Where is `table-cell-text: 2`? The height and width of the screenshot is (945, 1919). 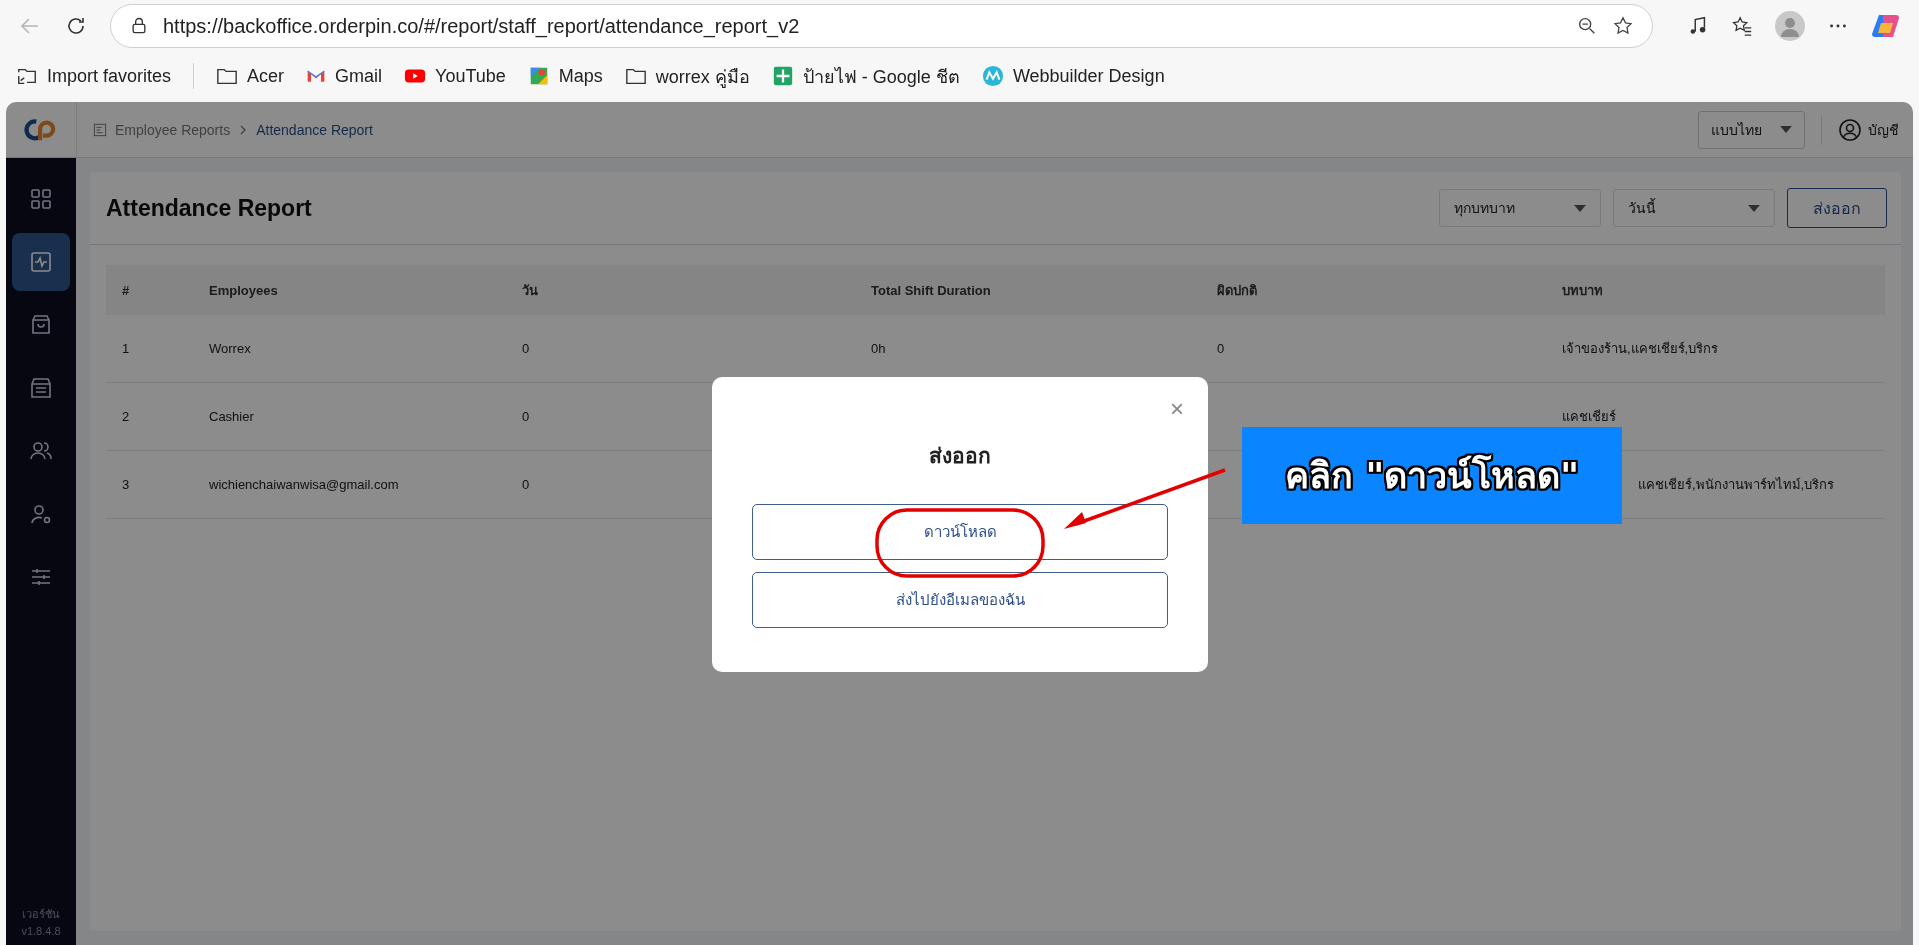
table-cell-text: 2 is located at coordinates (126, 416).